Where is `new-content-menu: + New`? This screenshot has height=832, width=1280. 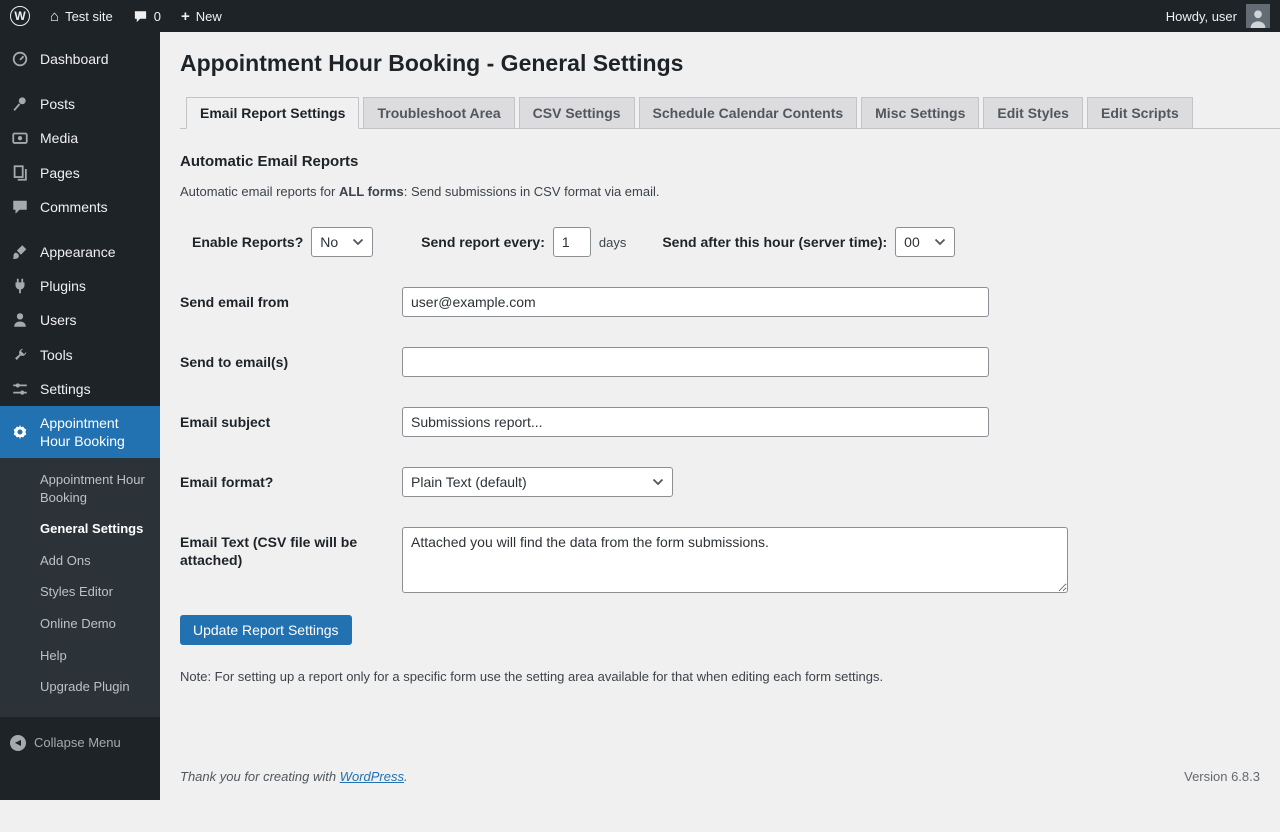 new-content-menu: + New is located at coordinates (201, 16).